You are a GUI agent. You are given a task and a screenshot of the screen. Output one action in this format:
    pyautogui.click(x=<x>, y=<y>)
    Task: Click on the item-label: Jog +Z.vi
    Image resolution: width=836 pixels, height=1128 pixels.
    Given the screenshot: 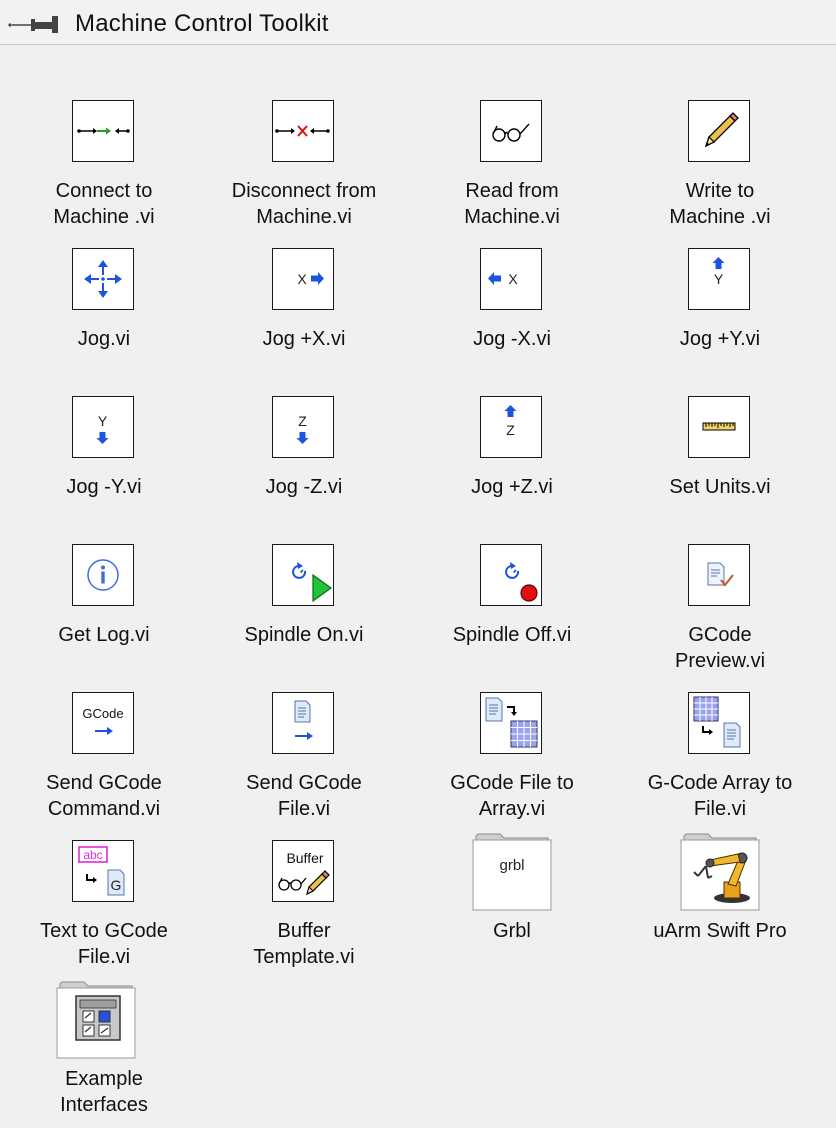 What is the action you would take?
    pyautogui.click(x=512, y=487)
    